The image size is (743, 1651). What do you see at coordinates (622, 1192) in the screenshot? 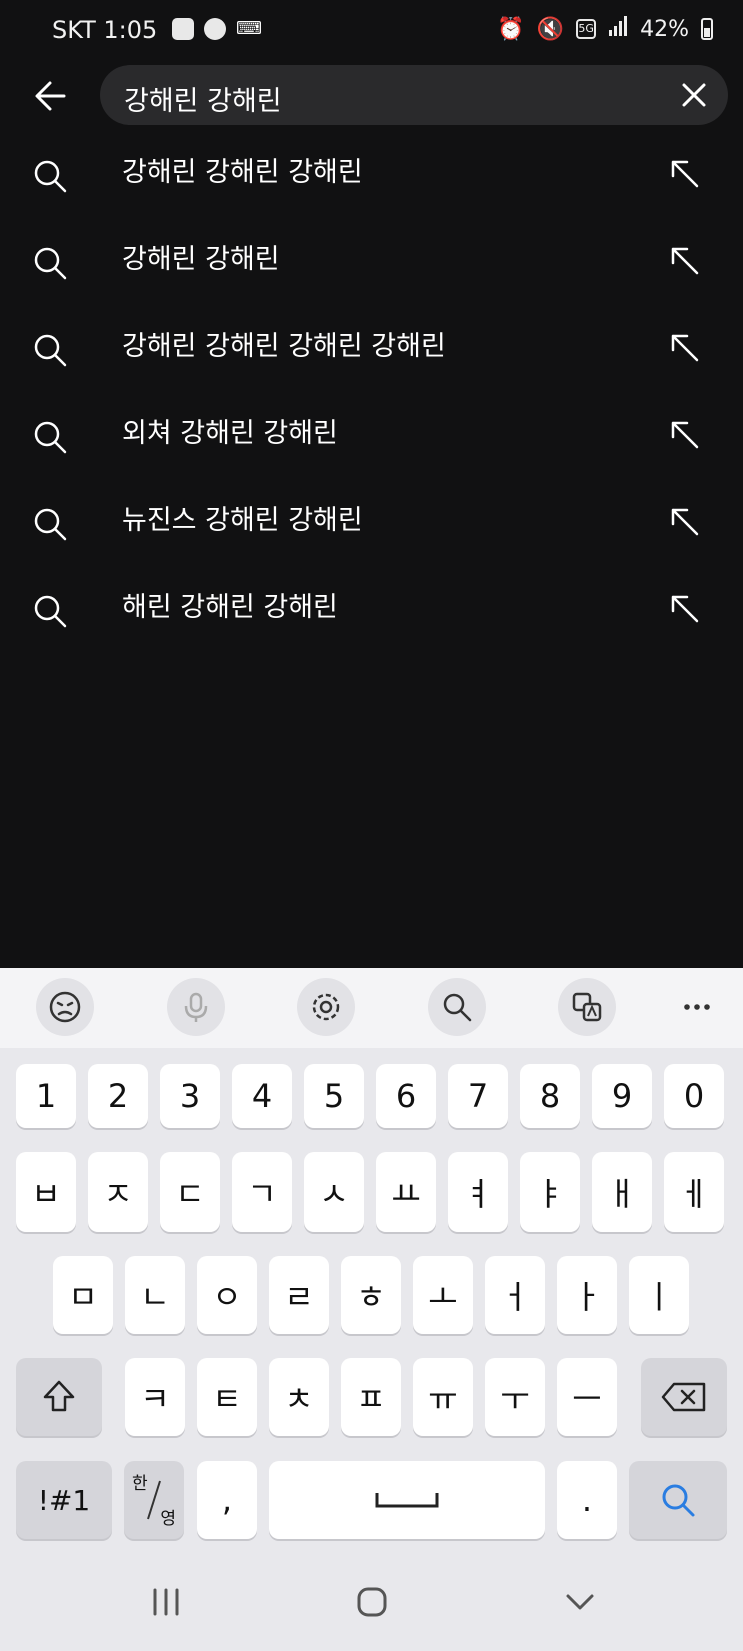
I see `key-ㅐ: ㅐ` at bounding box center [622, 1192].